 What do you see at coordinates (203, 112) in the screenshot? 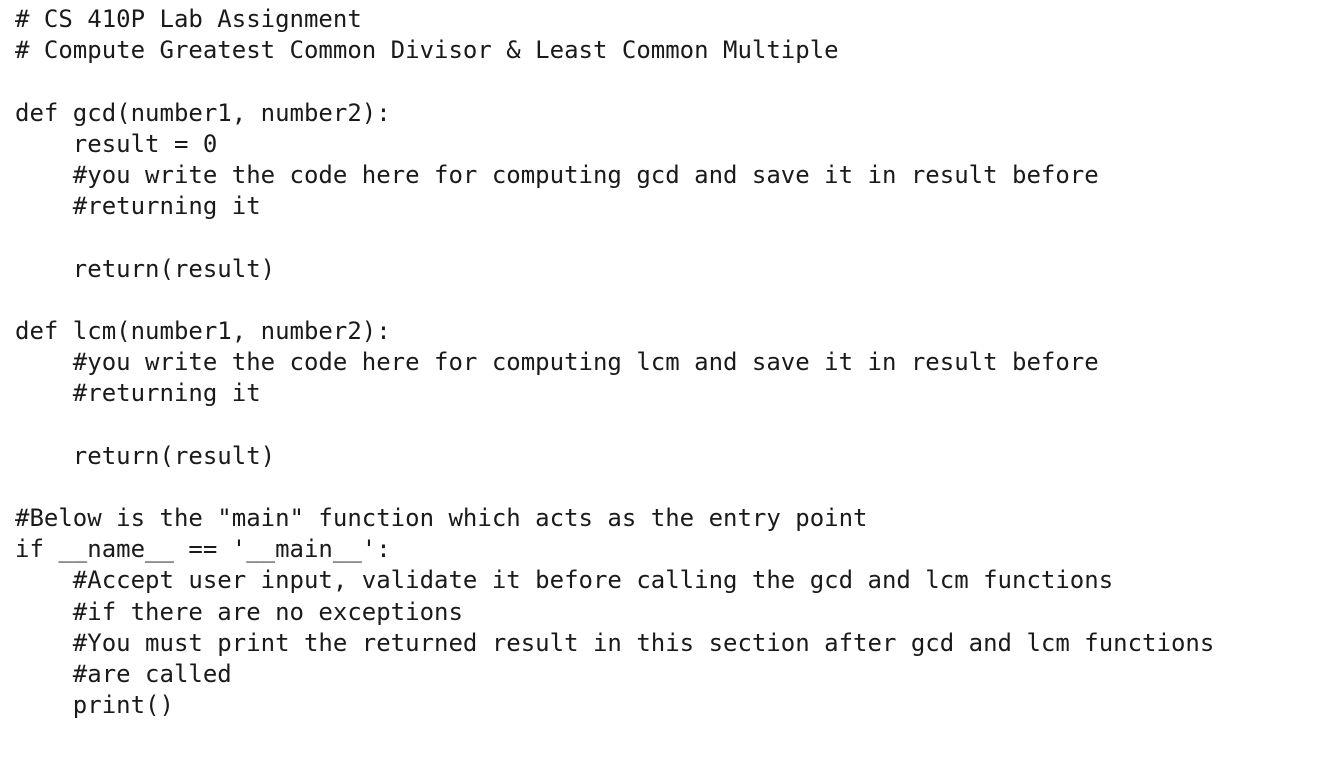
I see `code-line: def gcd(number1, number2):` at bounding box center [203, 112].